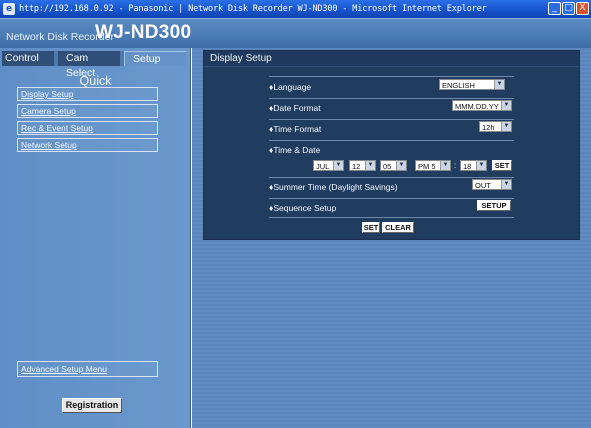 This screenshot has height=428, width=591. I want to click on date-format-label: ♦Date Format, so click(295, 108).